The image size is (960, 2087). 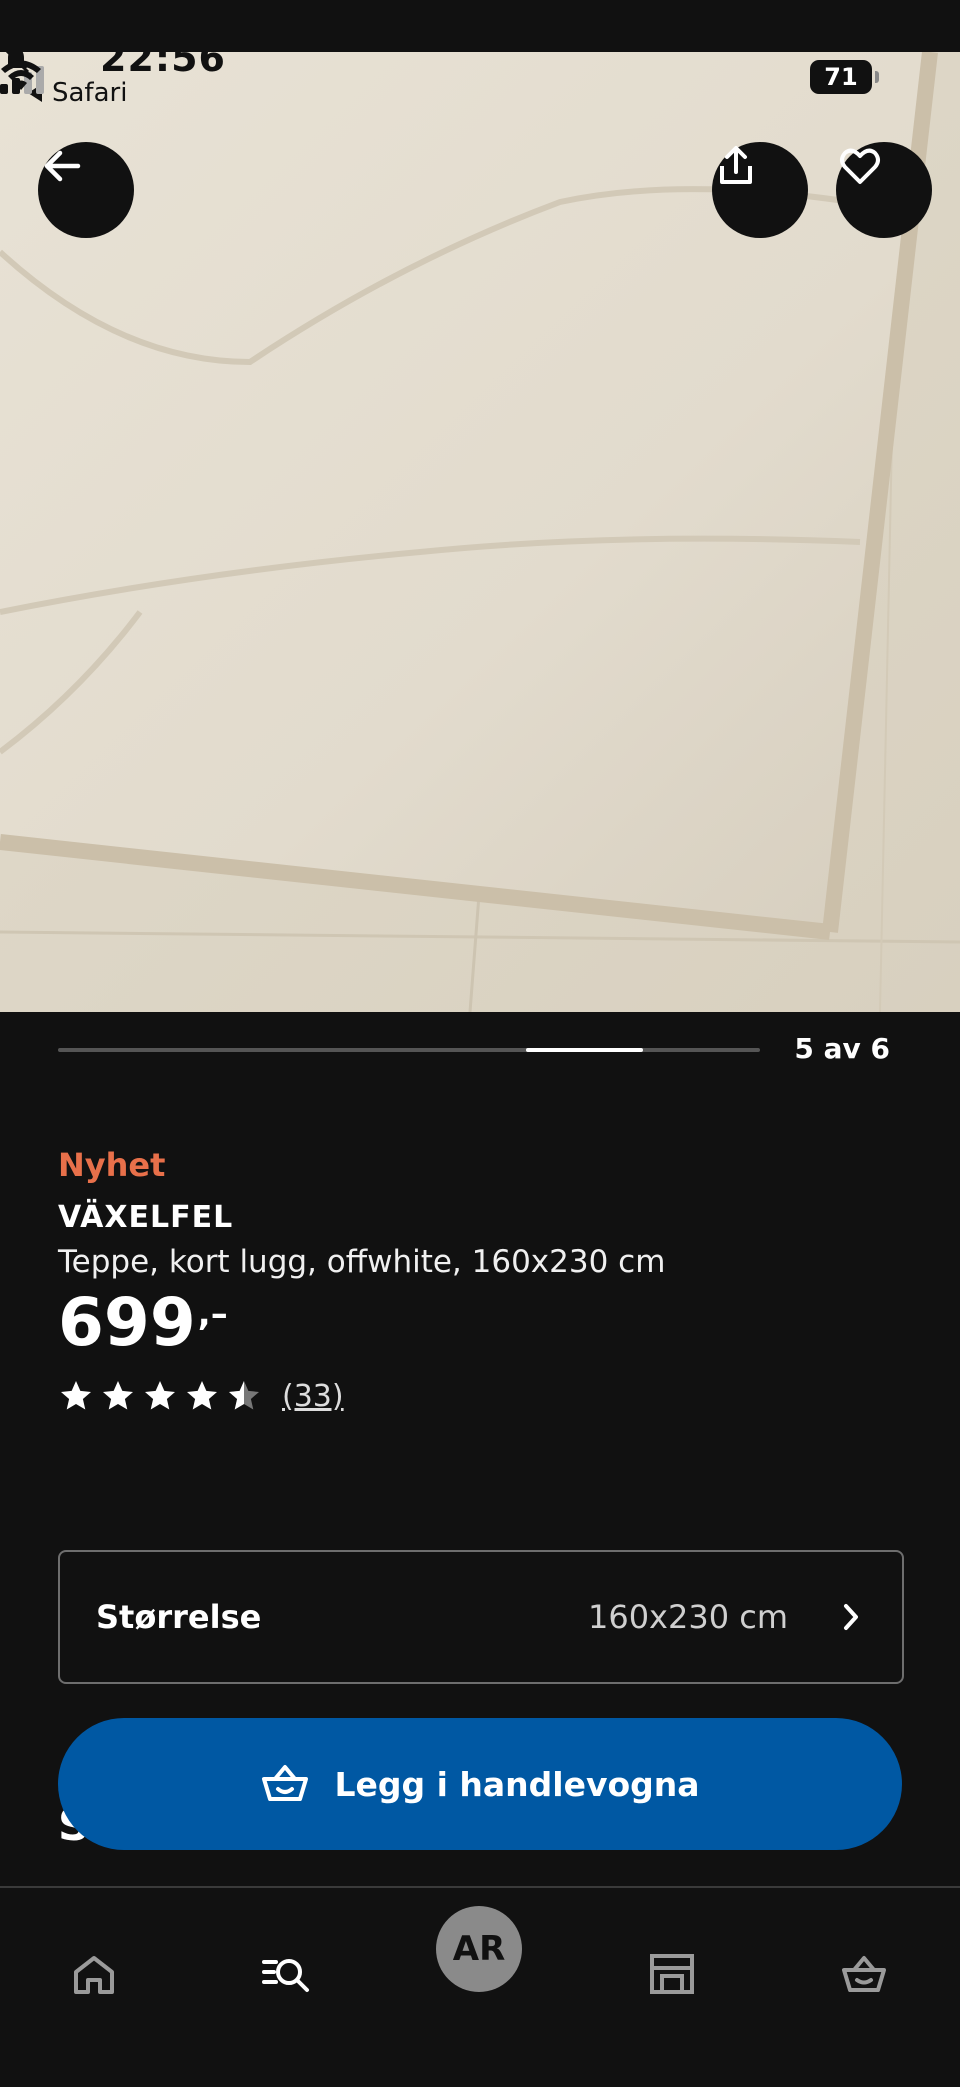 I want to click on wifi-icon, so click(x=21, y=75).